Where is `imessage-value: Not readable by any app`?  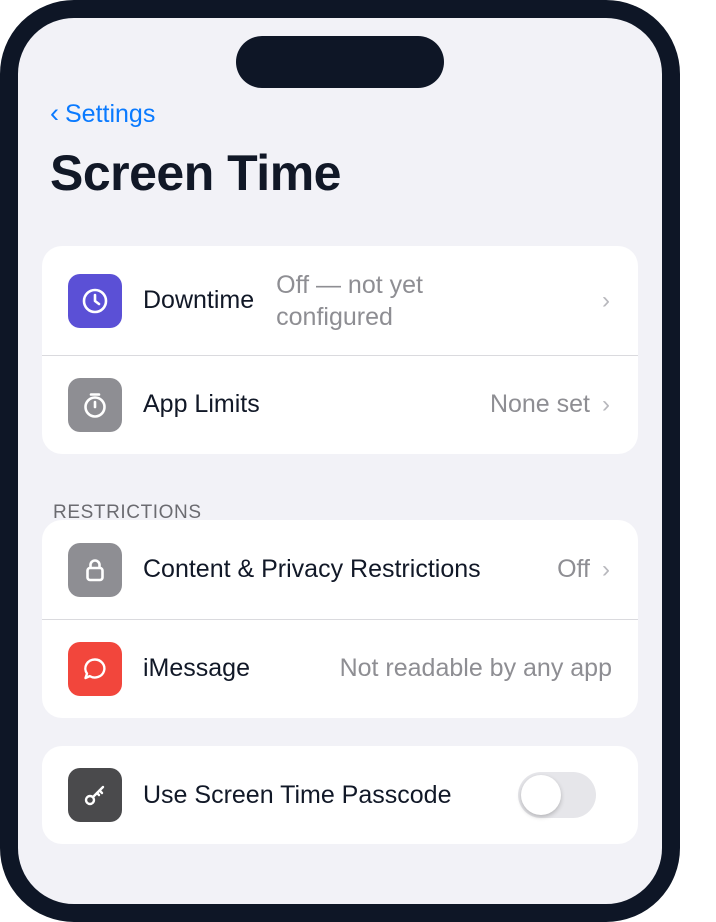 imessage-value: Not readable by any app is located at coordinates (475, 668).